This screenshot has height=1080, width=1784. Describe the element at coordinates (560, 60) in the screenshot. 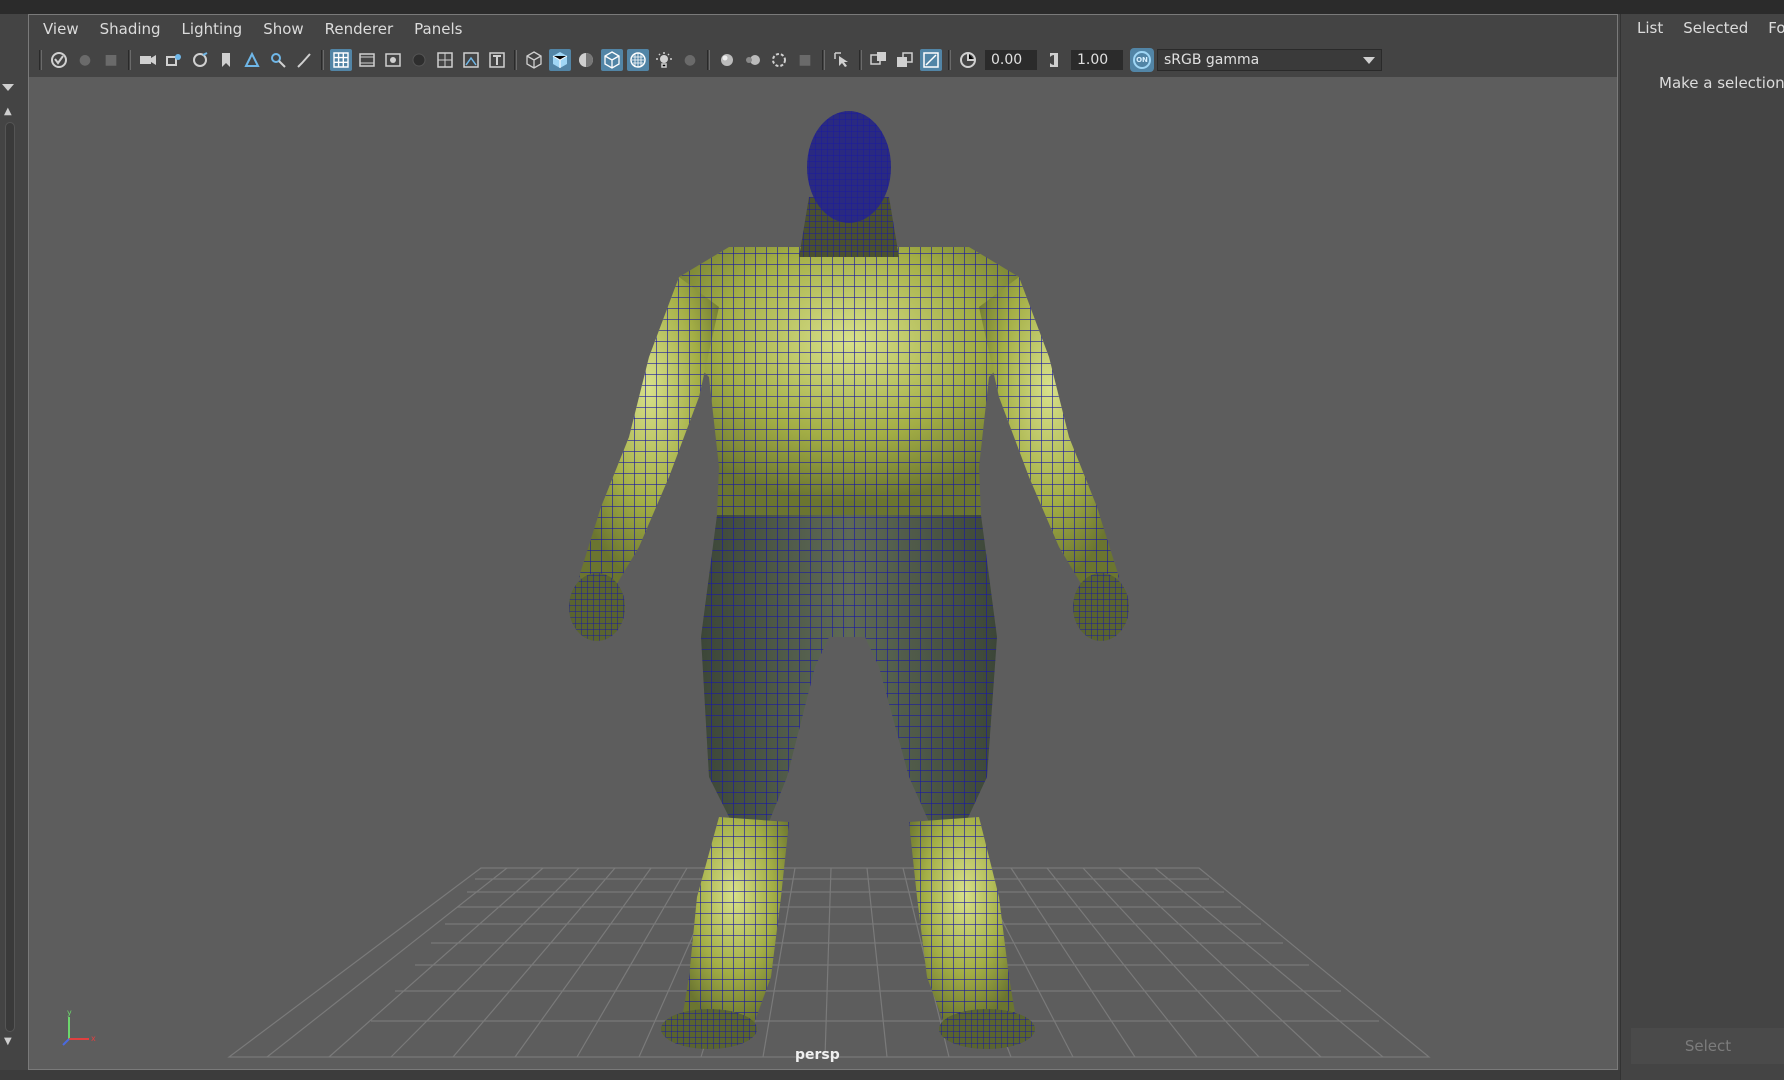

I see `smooth-shade-icon` at that location.